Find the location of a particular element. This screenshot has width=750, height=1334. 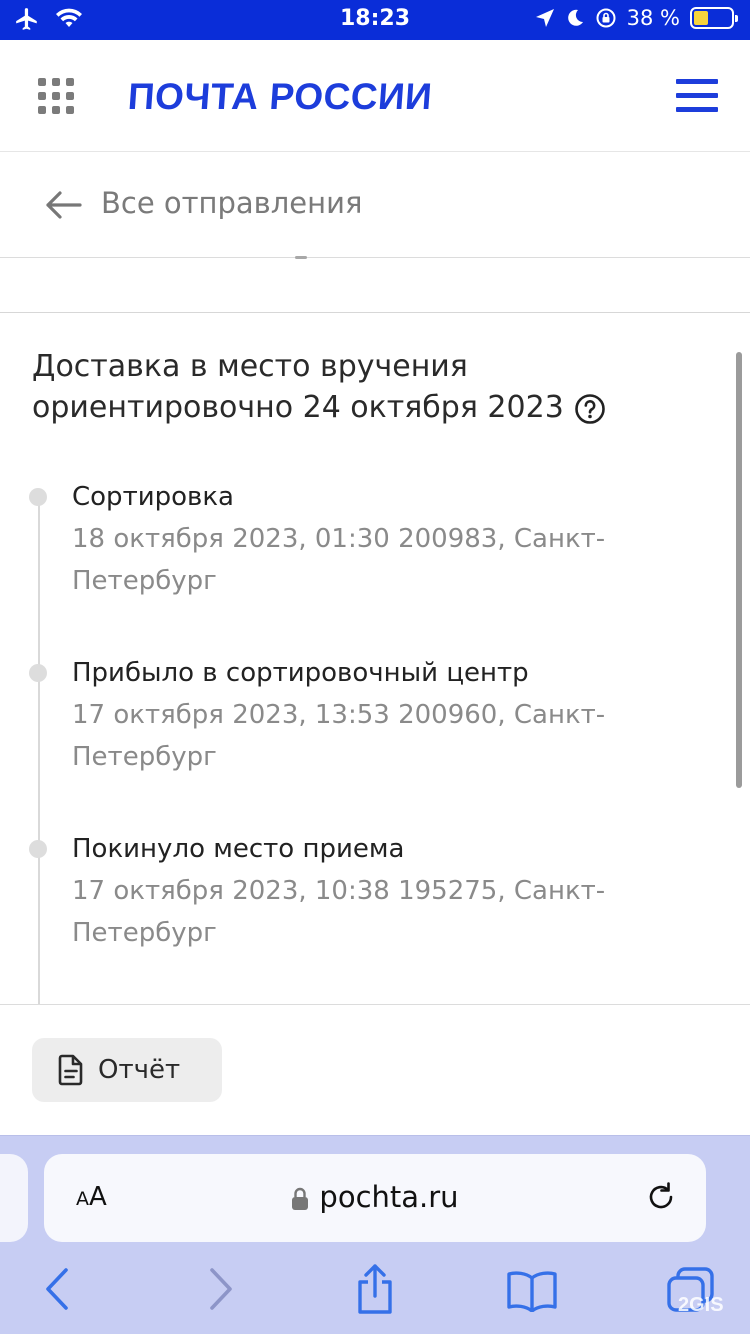

watermark: 2GIS is located at coordinates (701, 1305).